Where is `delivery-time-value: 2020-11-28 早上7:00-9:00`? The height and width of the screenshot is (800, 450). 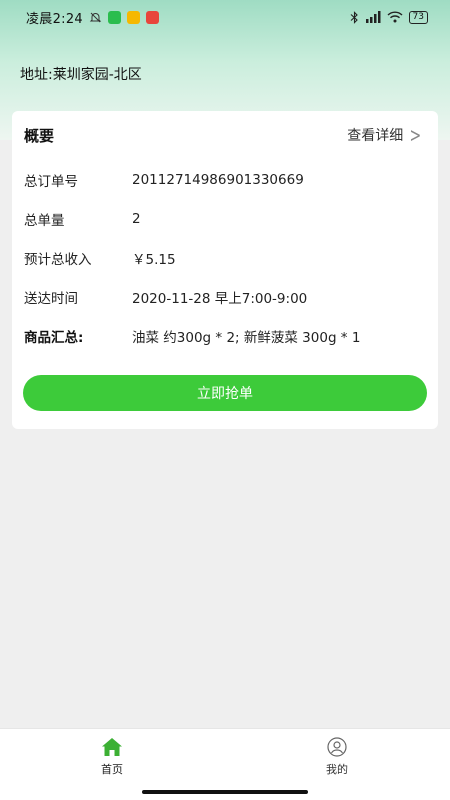 delivery-time-value: 2020-11-28 早上7:00-9:00 is located at coordinates (220, 299).